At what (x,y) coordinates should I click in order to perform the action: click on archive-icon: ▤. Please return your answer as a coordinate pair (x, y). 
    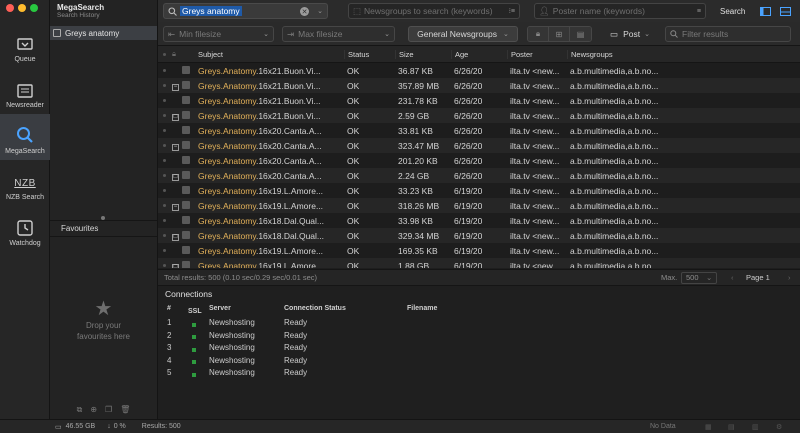
    Looking at the image, I should click on (580, 34).